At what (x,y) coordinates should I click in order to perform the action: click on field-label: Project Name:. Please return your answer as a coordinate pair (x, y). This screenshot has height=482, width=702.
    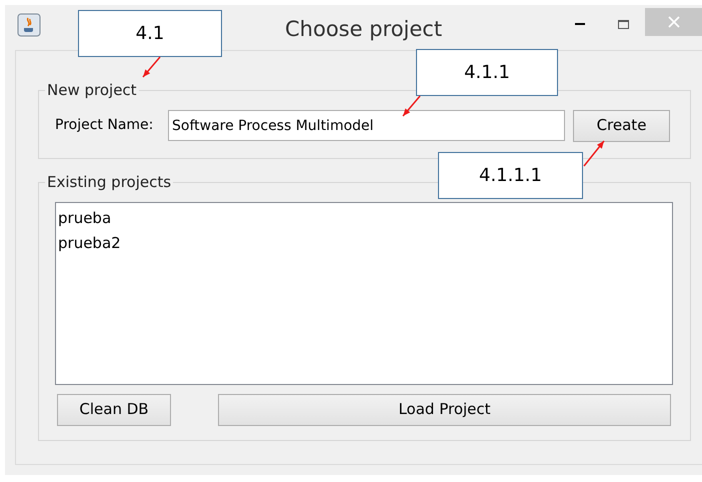
    Looking at the image, I should click on (104, 125).